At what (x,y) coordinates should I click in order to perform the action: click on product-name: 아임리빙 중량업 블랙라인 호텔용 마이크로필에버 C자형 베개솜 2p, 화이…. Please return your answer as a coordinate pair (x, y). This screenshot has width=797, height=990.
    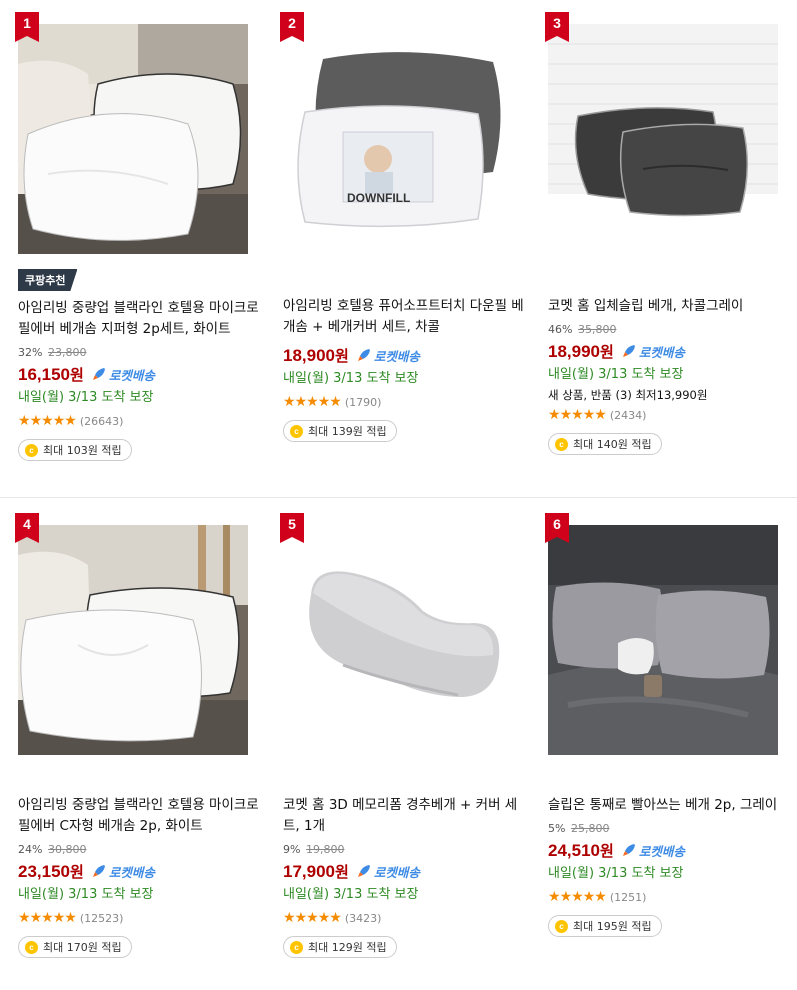
    Looking at the image, I should click on (143, 816).